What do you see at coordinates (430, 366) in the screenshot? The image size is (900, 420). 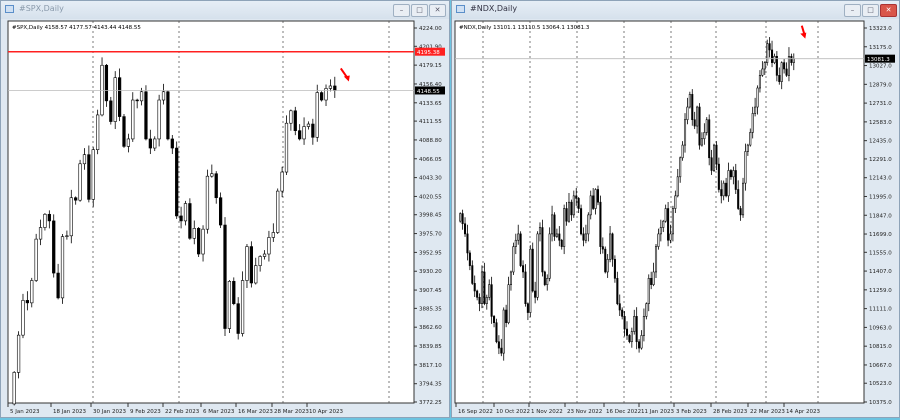 I see `price-tick-label: 3817.10` at bounding box center [430, 366].